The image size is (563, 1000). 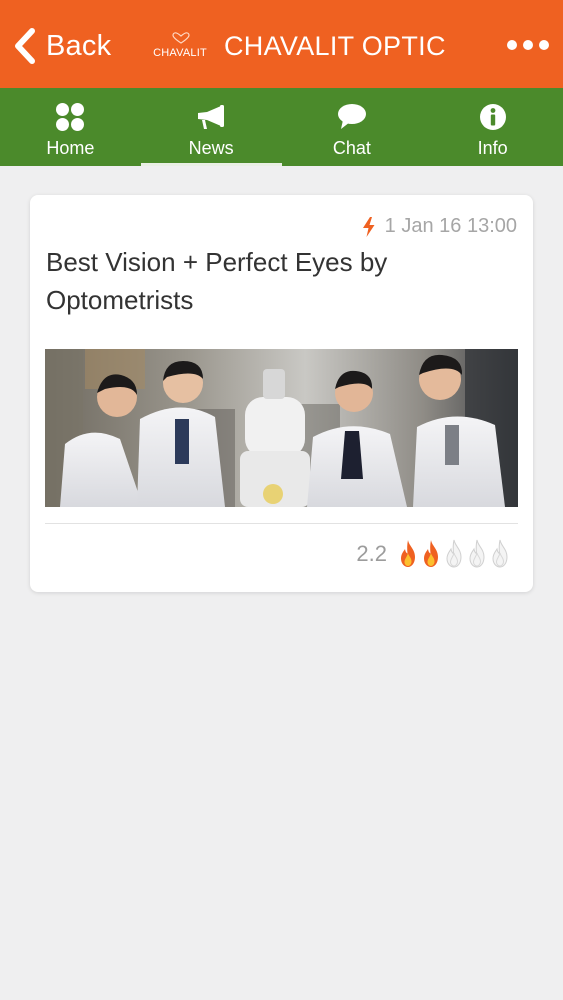 I want to click on tab-chat: Chat, so click(x=352, y=127).